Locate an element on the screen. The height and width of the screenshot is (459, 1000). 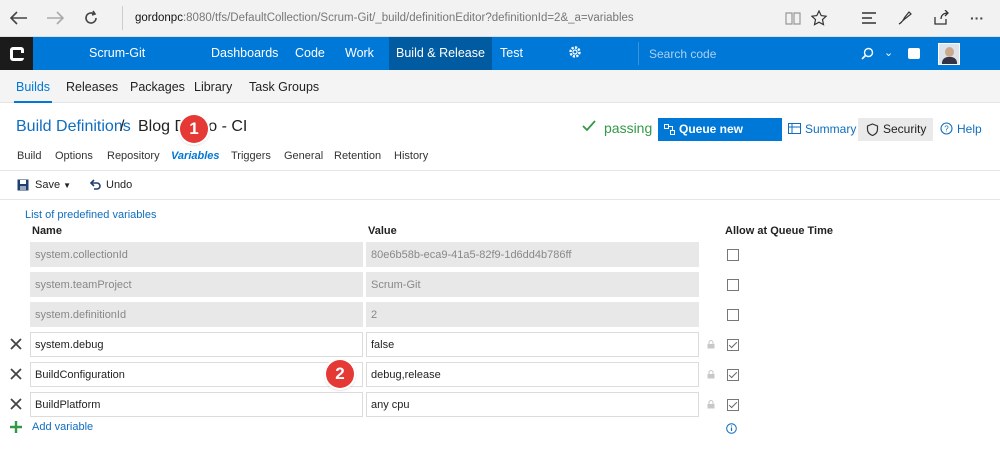
tab-variables: Variables is located at coordinates (195, 156).